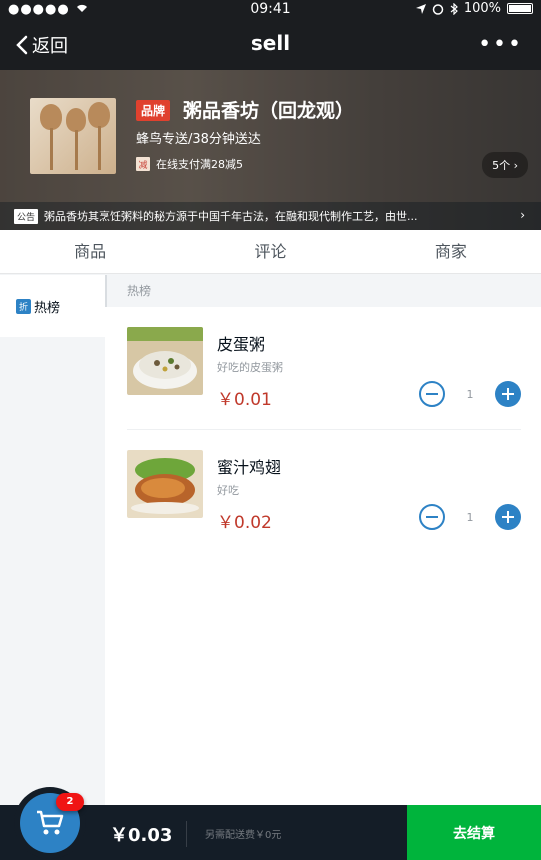 This screenshot has width=541, height=860. Describe the element at coordinates (522, 215) in the screenshot. I see `chevron-right-icon: ›` at that location.